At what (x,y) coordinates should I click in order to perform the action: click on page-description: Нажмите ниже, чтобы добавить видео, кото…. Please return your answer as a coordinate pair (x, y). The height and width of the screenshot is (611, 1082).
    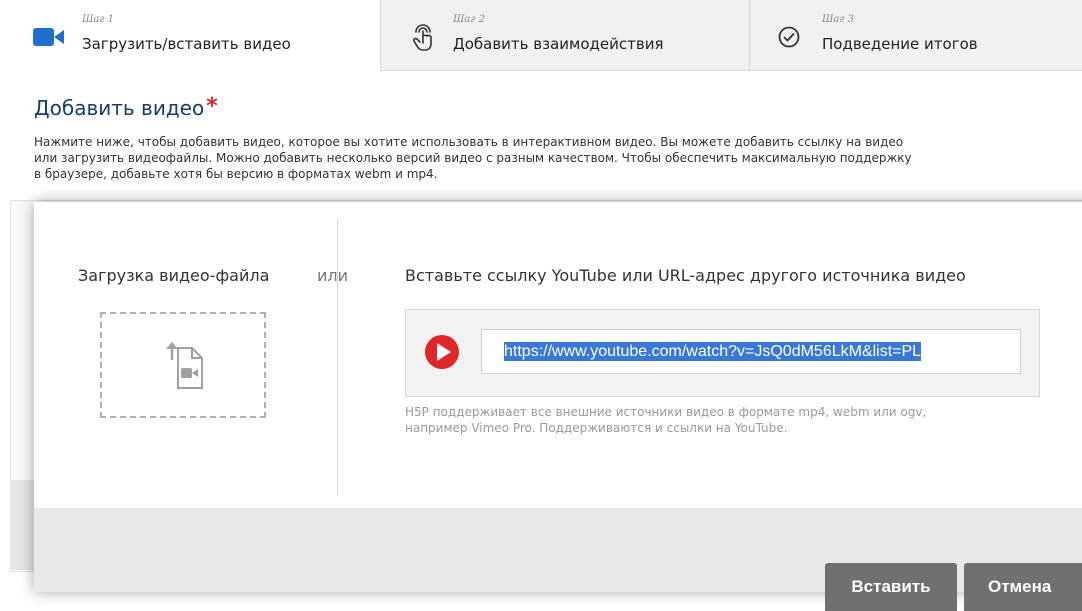
    Looking at the image, I should click on (558, 158).